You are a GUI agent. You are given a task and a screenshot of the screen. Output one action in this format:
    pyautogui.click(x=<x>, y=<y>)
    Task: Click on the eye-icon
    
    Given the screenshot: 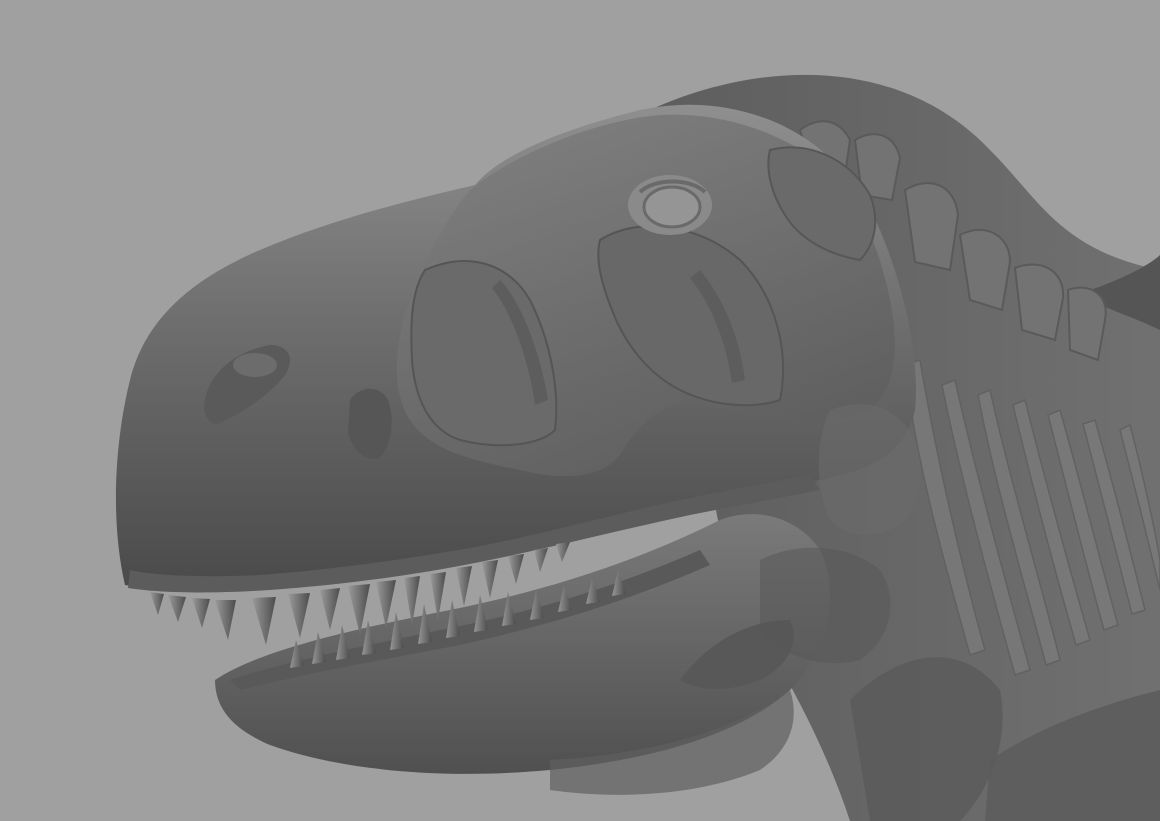 What is the action you would take?
    pyautogui.click(x=670, y=205)
    